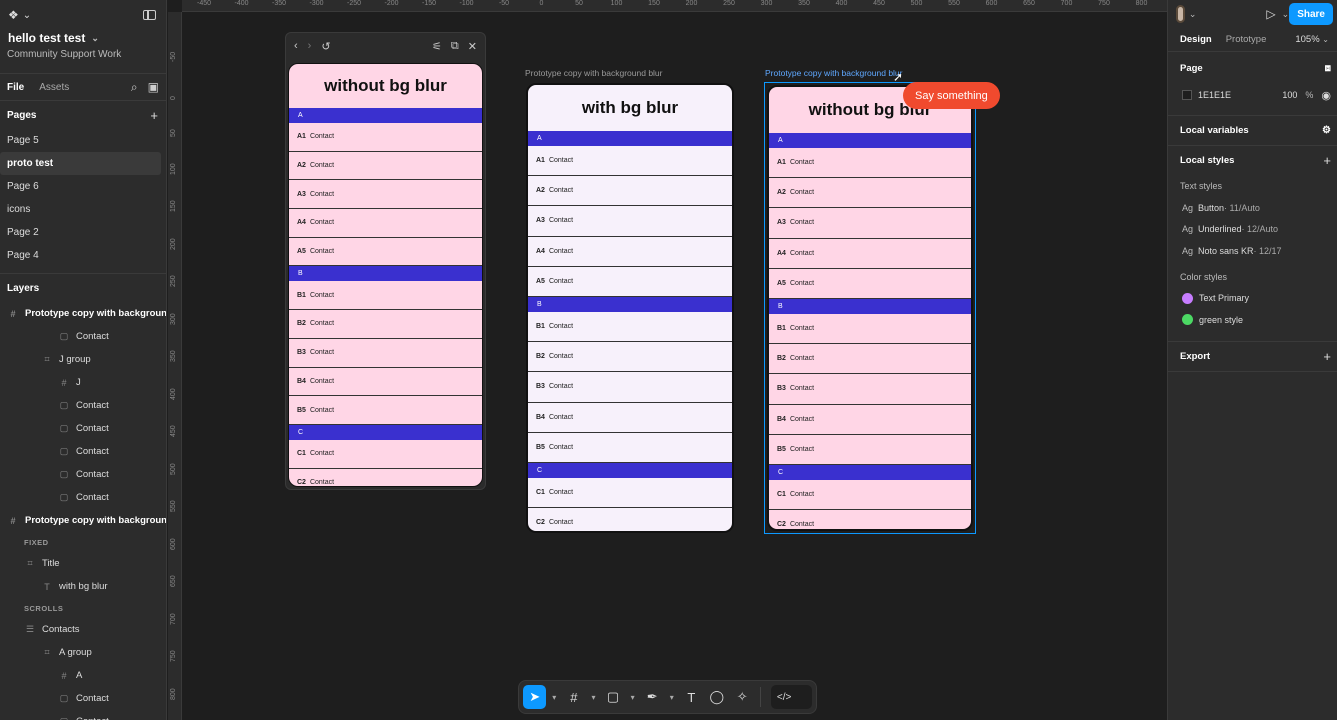 Image resolution: width=1337 pixels, height=720 pixels. What do you see at coordinates (612, 697) in the screenshot?
I see `rectangle-tool-icon: ▢` at bounding box center [612, 697].